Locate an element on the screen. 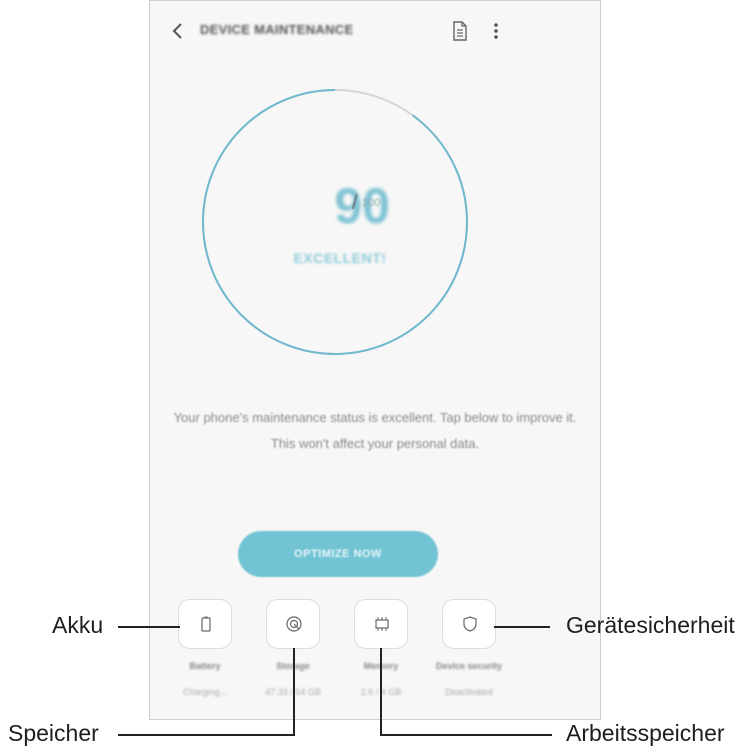  device-security-status: Deactivated is located at coordinates (469, 692).